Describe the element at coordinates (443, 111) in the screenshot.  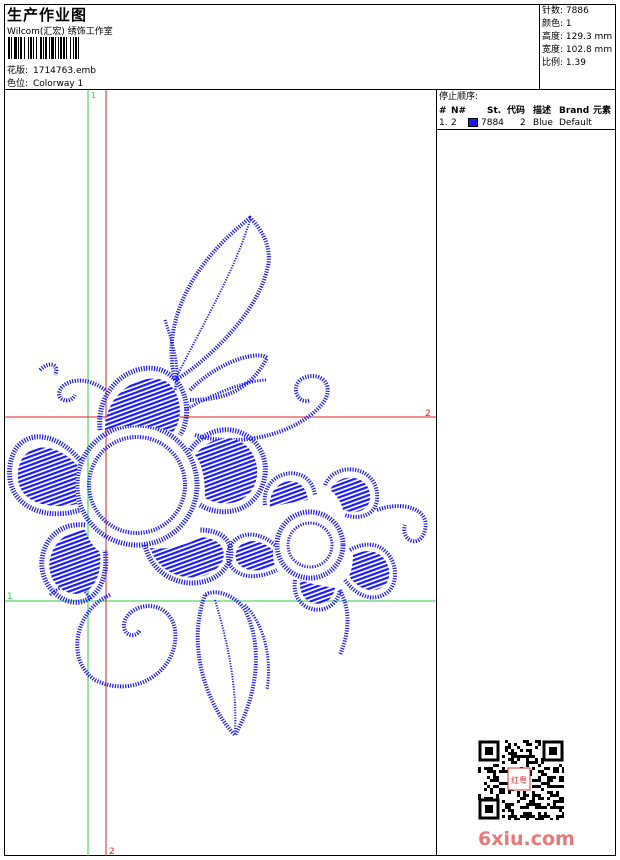
I see `col-header: #` at that location.